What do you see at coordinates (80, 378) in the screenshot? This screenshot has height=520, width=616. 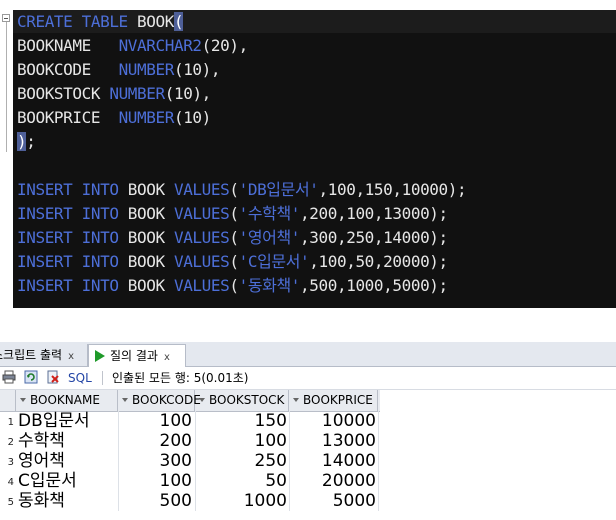 I see `sql-button: SQL` at bounding box center [80, 378].